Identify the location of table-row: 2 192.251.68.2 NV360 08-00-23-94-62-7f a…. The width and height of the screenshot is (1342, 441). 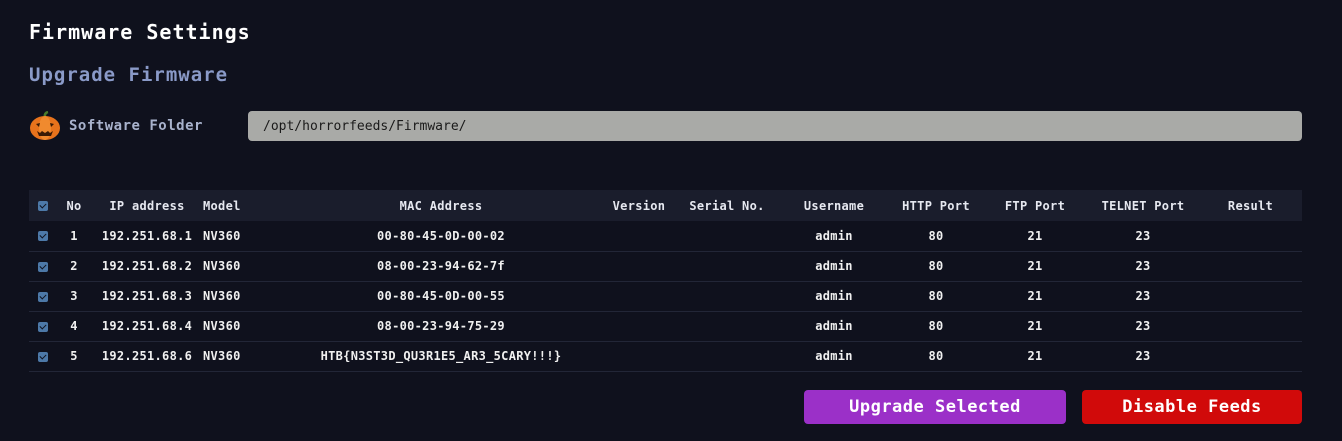
(665, 266).